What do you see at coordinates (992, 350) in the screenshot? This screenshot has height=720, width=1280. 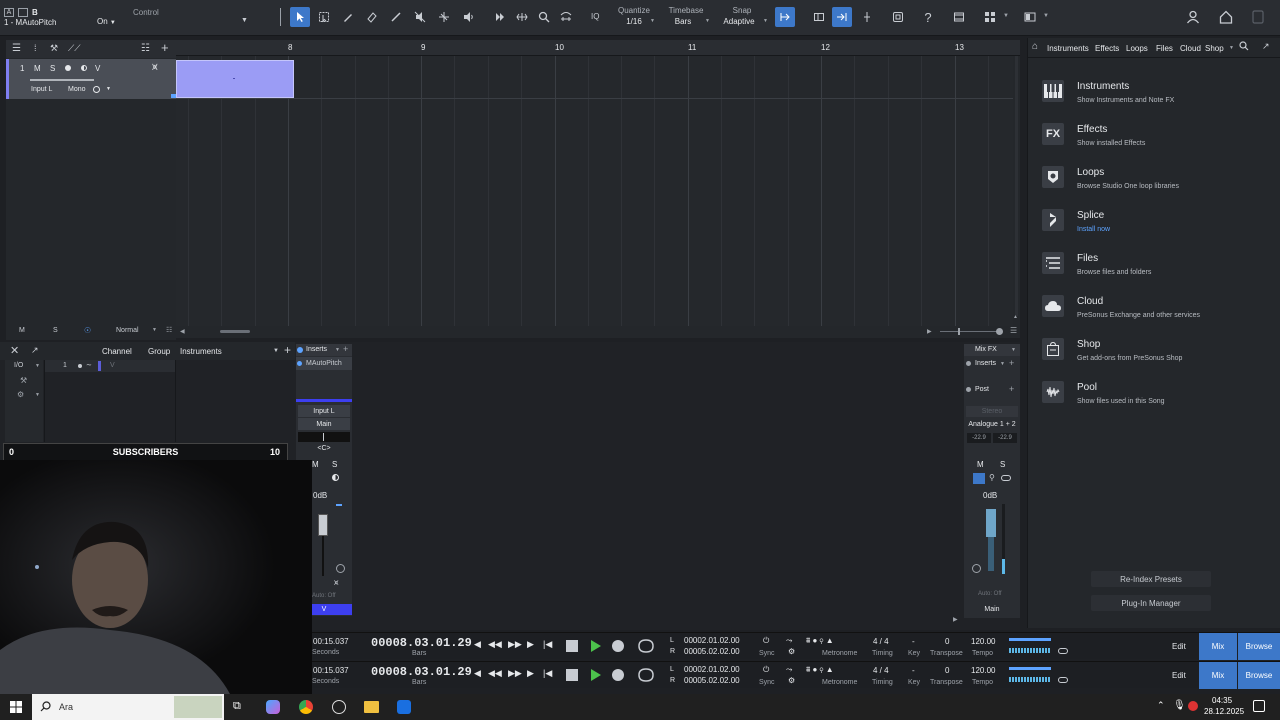 I see `mixfx-header: Mix FX ▼` at bounding box center [992, 350].